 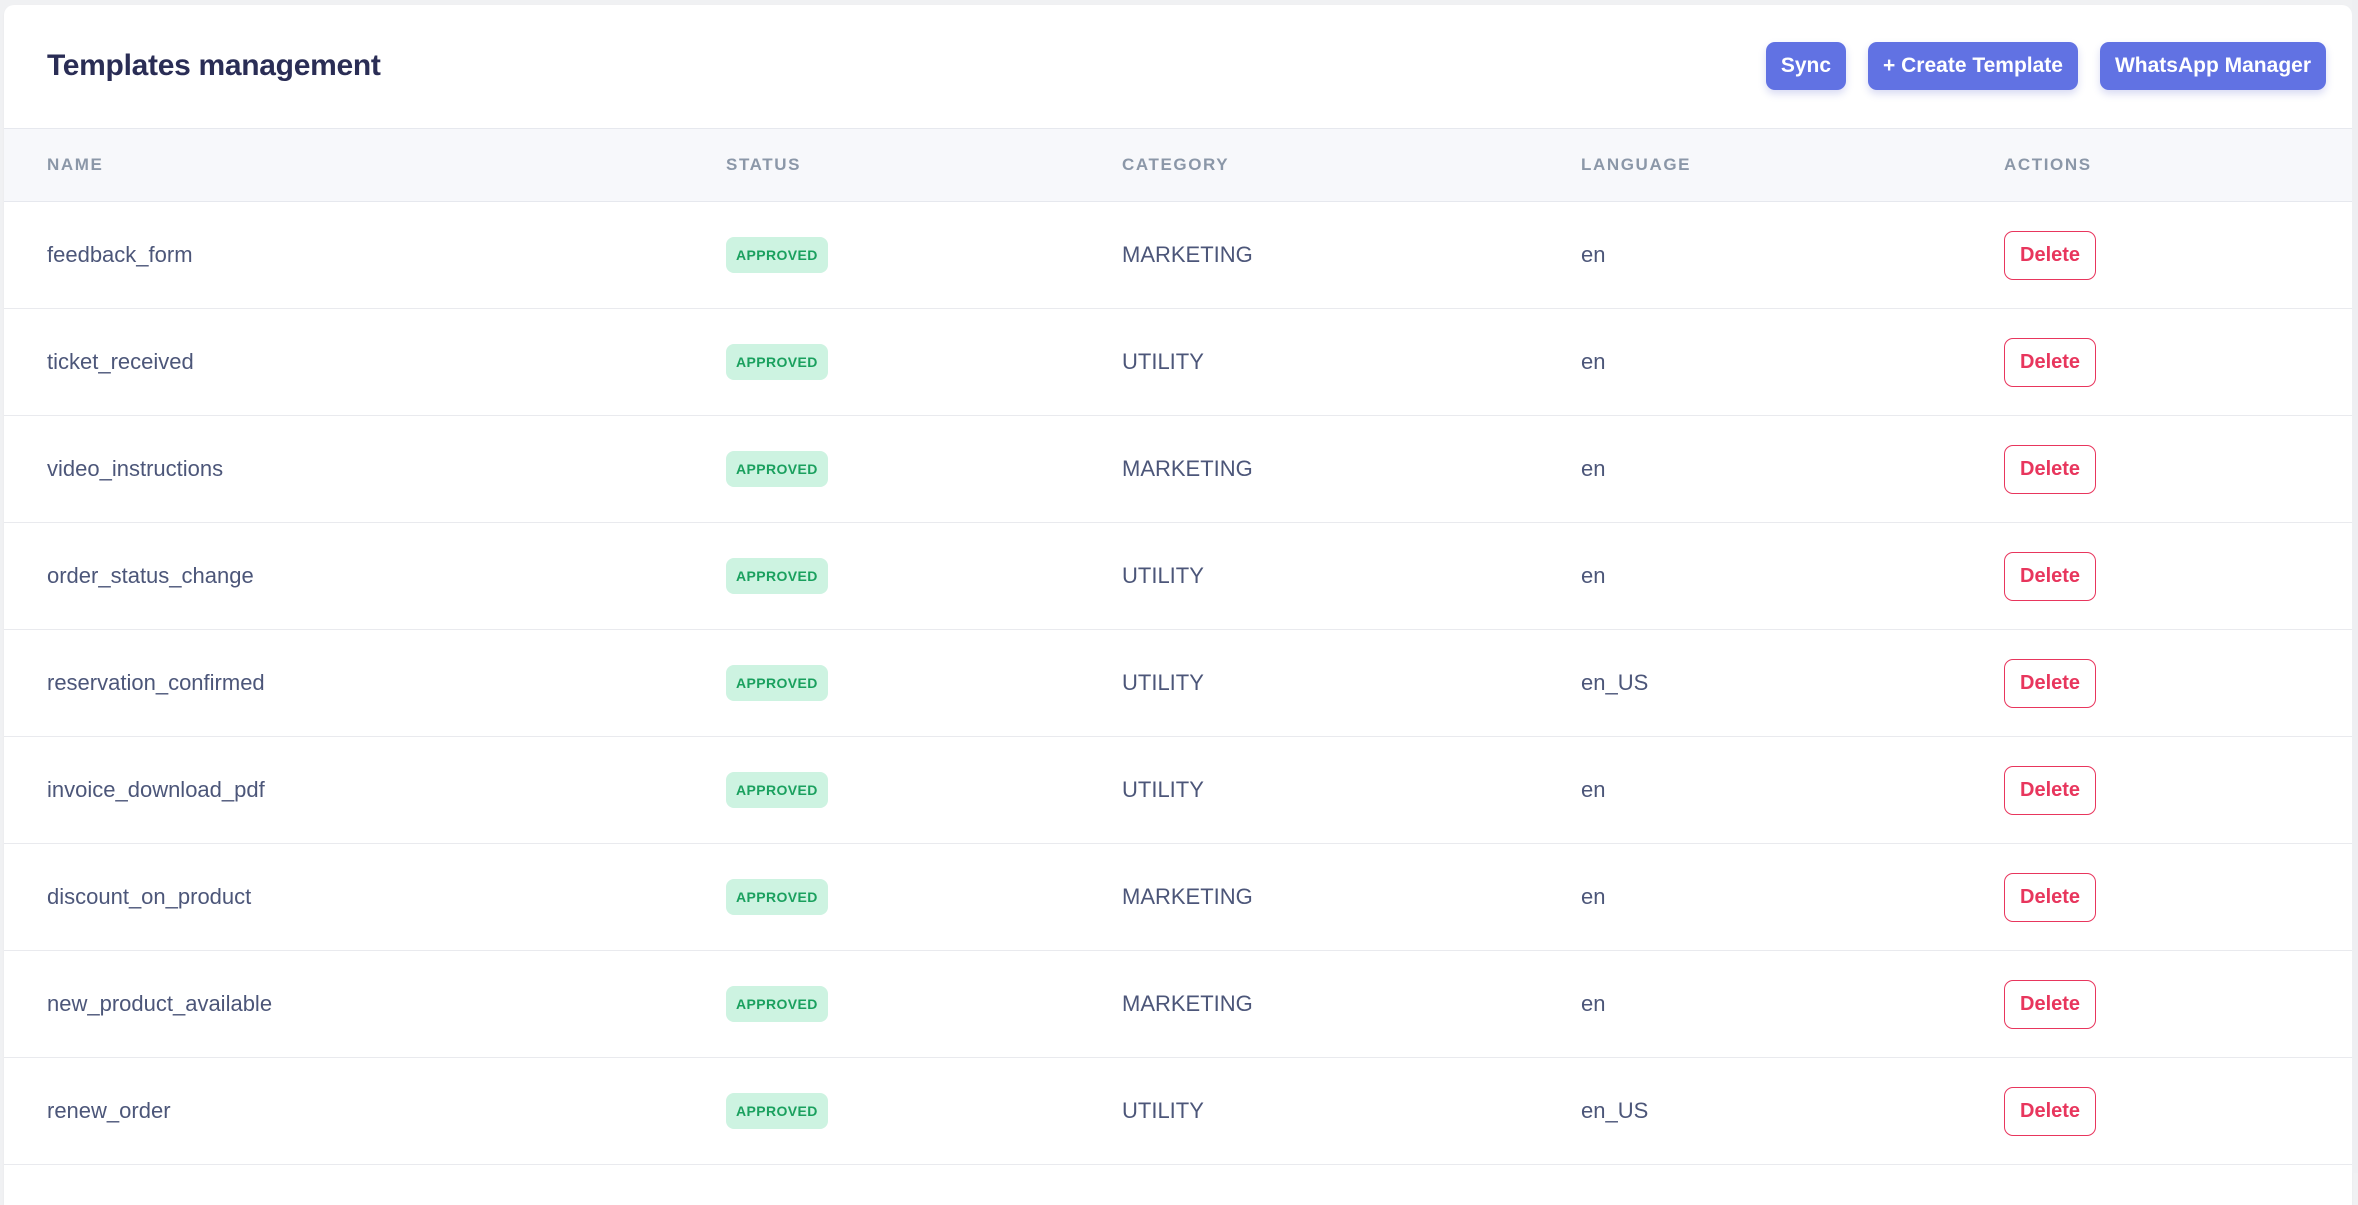 I want to click on template-name: discount_on_product, so click(x=149, y=896).